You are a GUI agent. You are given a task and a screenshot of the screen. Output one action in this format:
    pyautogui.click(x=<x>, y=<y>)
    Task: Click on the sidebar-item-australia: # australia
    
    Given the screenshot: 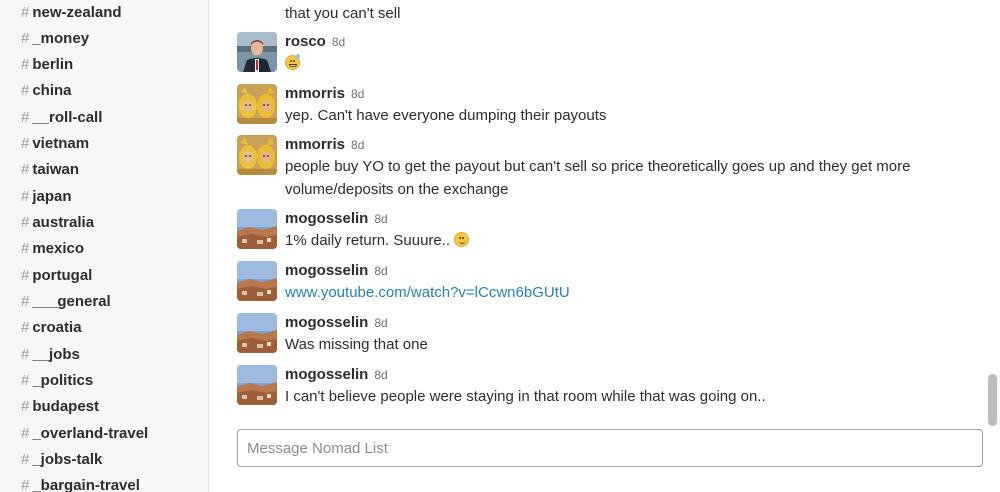 What is the action you would take?
    pyautogui.click(x=57, y=223)
    